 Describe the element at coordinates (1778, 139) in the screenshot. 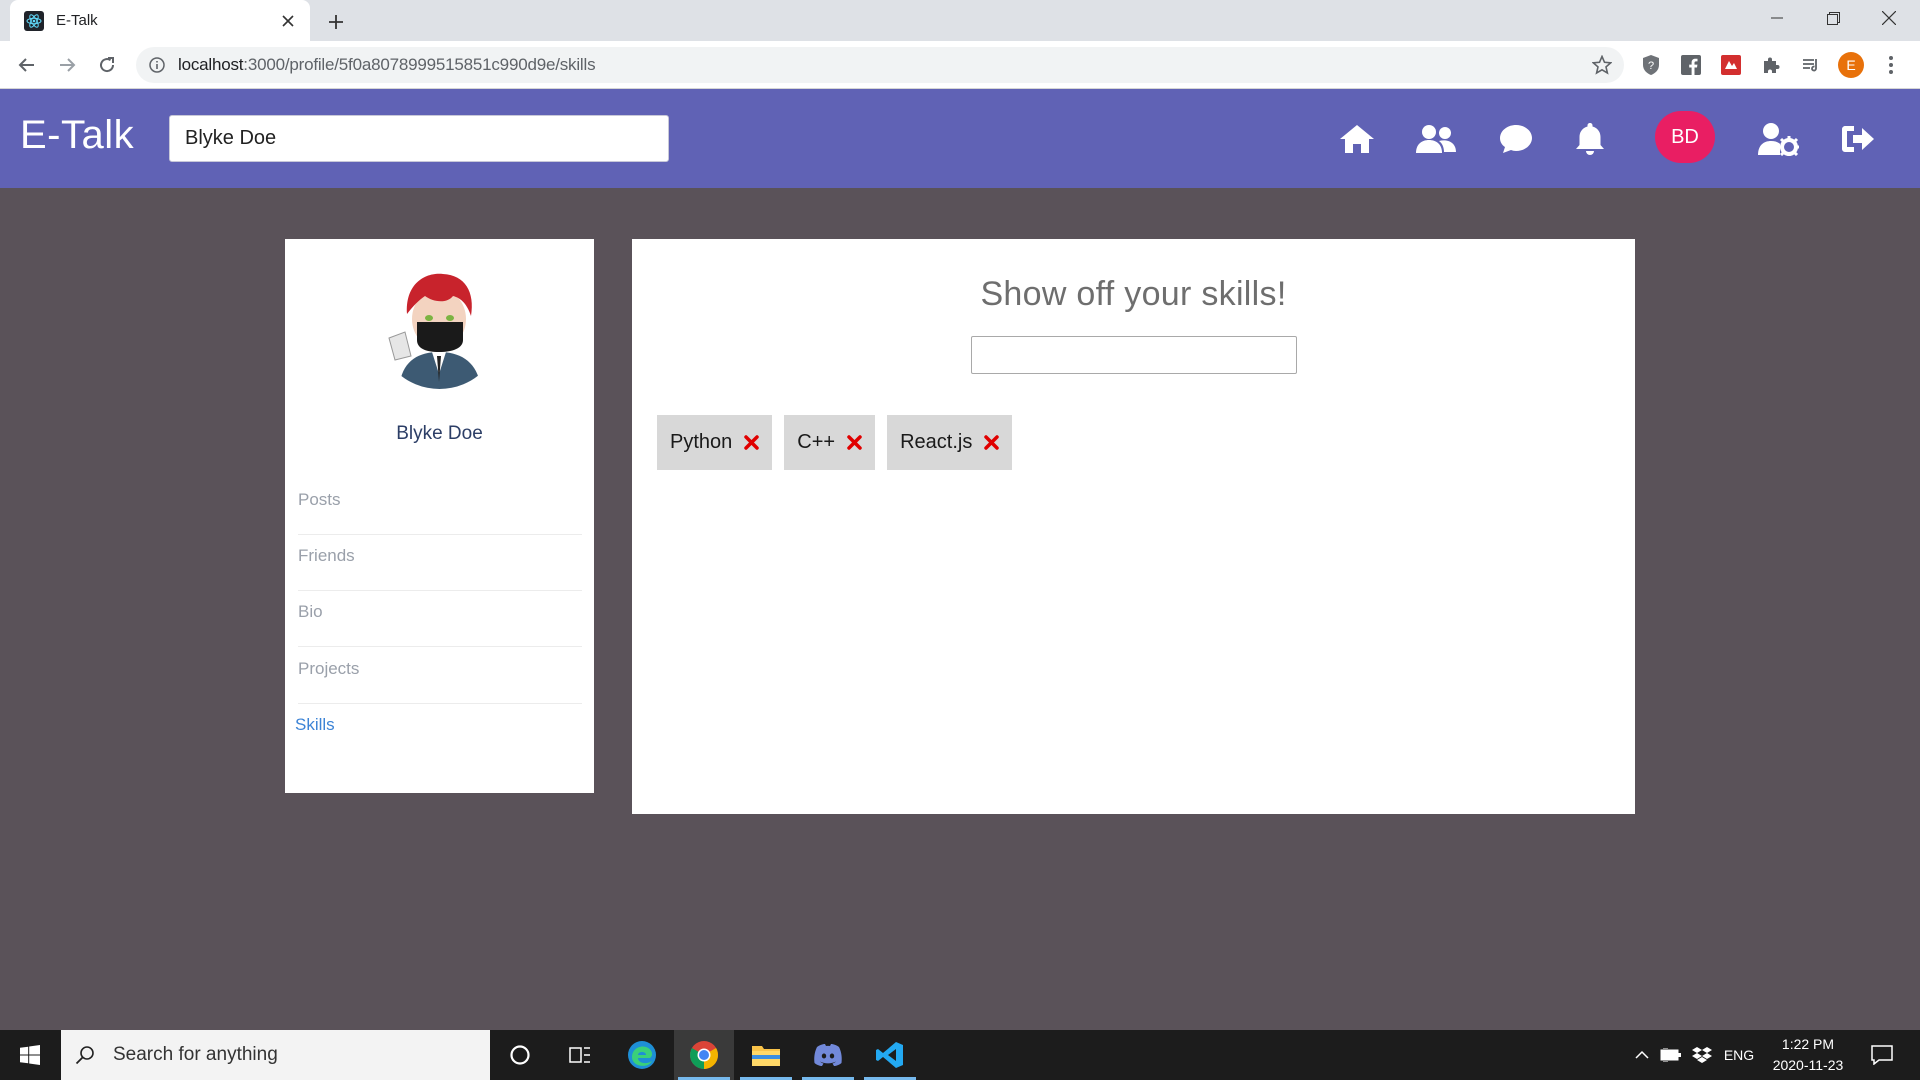

I see `user-settings-icon` at that location.